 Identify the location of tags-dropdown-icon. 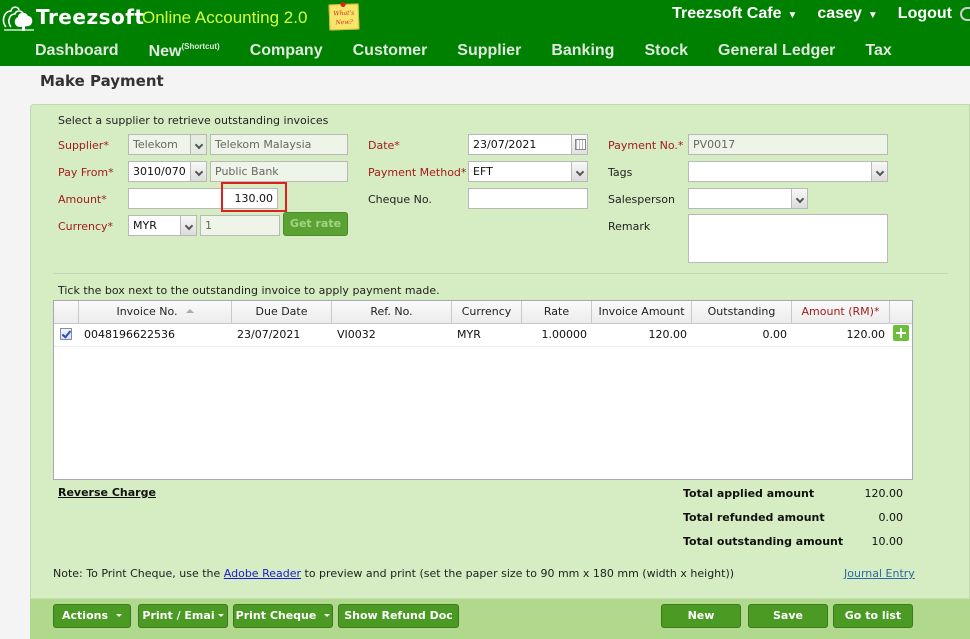
(879, 171).